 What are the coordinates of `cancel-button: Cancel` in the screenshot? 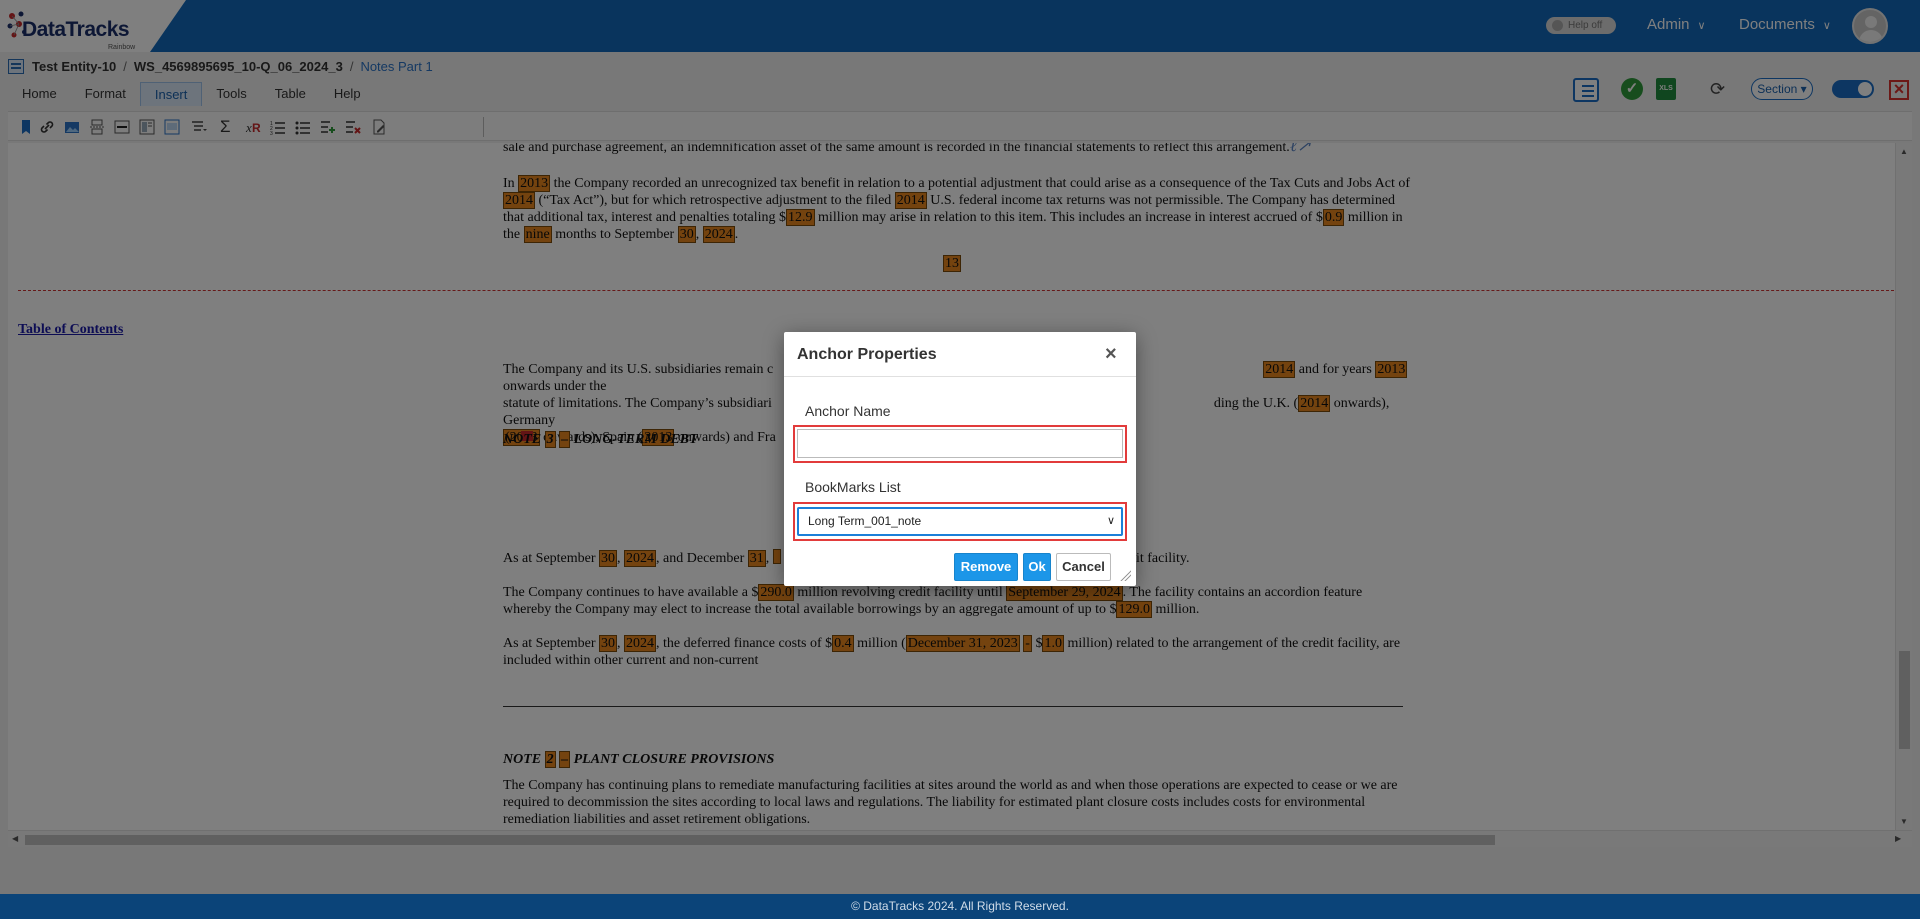 It's located at (1083, 567).